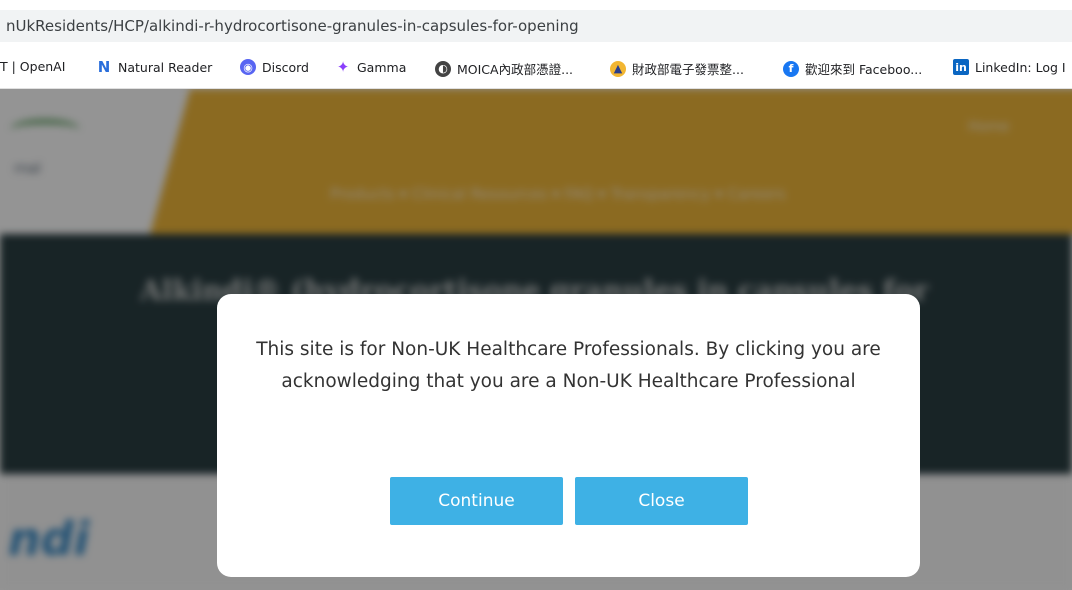 This screenshot has width=1072, height=590. I want to click on bookmark-label: T | OpenAI, so click(33, 66).